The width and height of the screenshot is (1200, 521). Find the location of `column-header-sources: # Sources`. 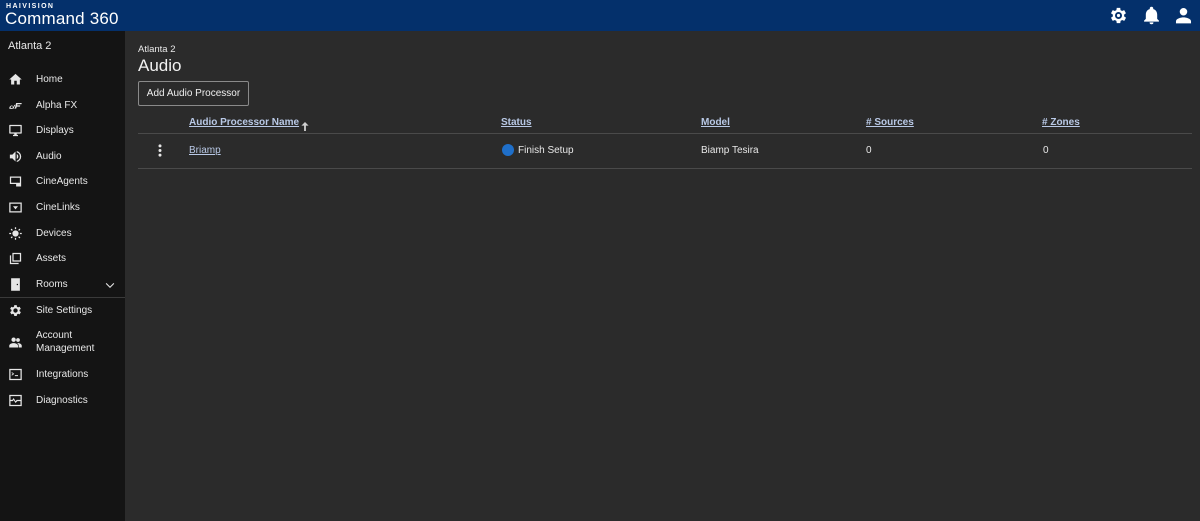

column-header-sources: # Sources is located at coordinates (890, 122).